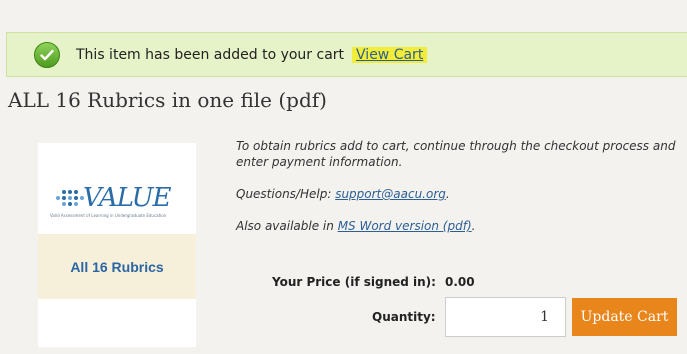  Describe the element at coordinates (47, 54) in the screenshot. I see `checkmark-icon` at that location.